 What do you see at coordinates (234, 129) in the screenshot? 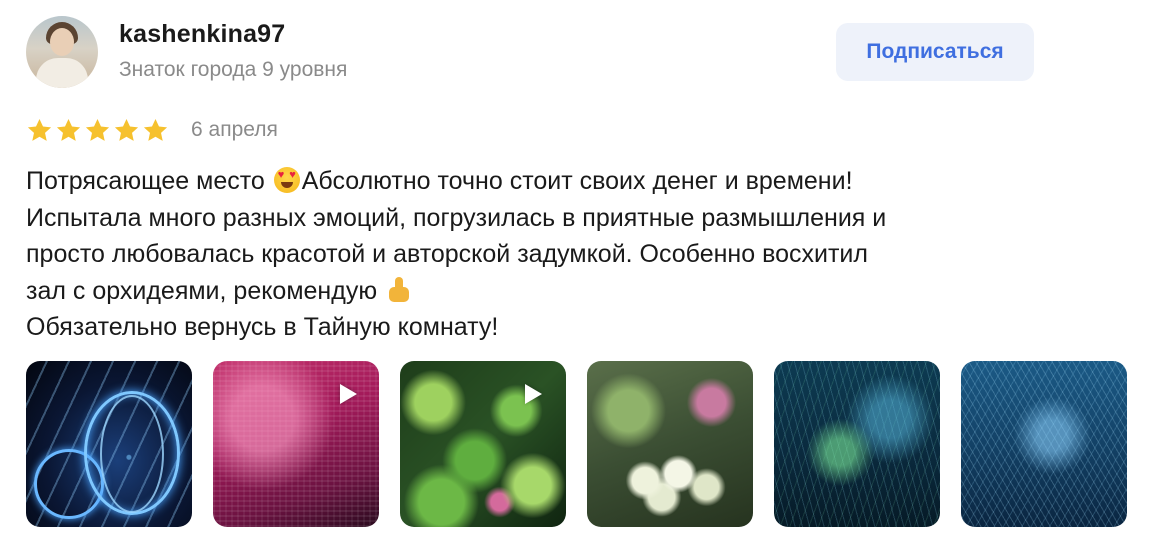
I see `review-date: 6 апреля` at bounding box center [234, 129].